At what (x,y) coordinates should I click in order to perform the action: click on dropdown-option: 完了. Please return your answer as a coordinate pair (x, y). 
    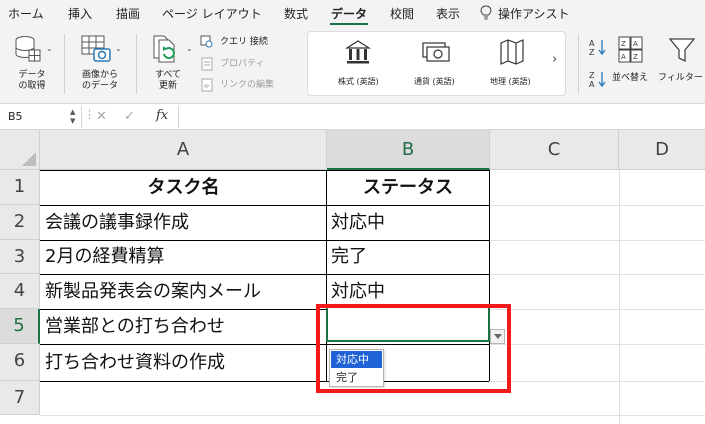
    Looking at the image, I should click on (356, 377).